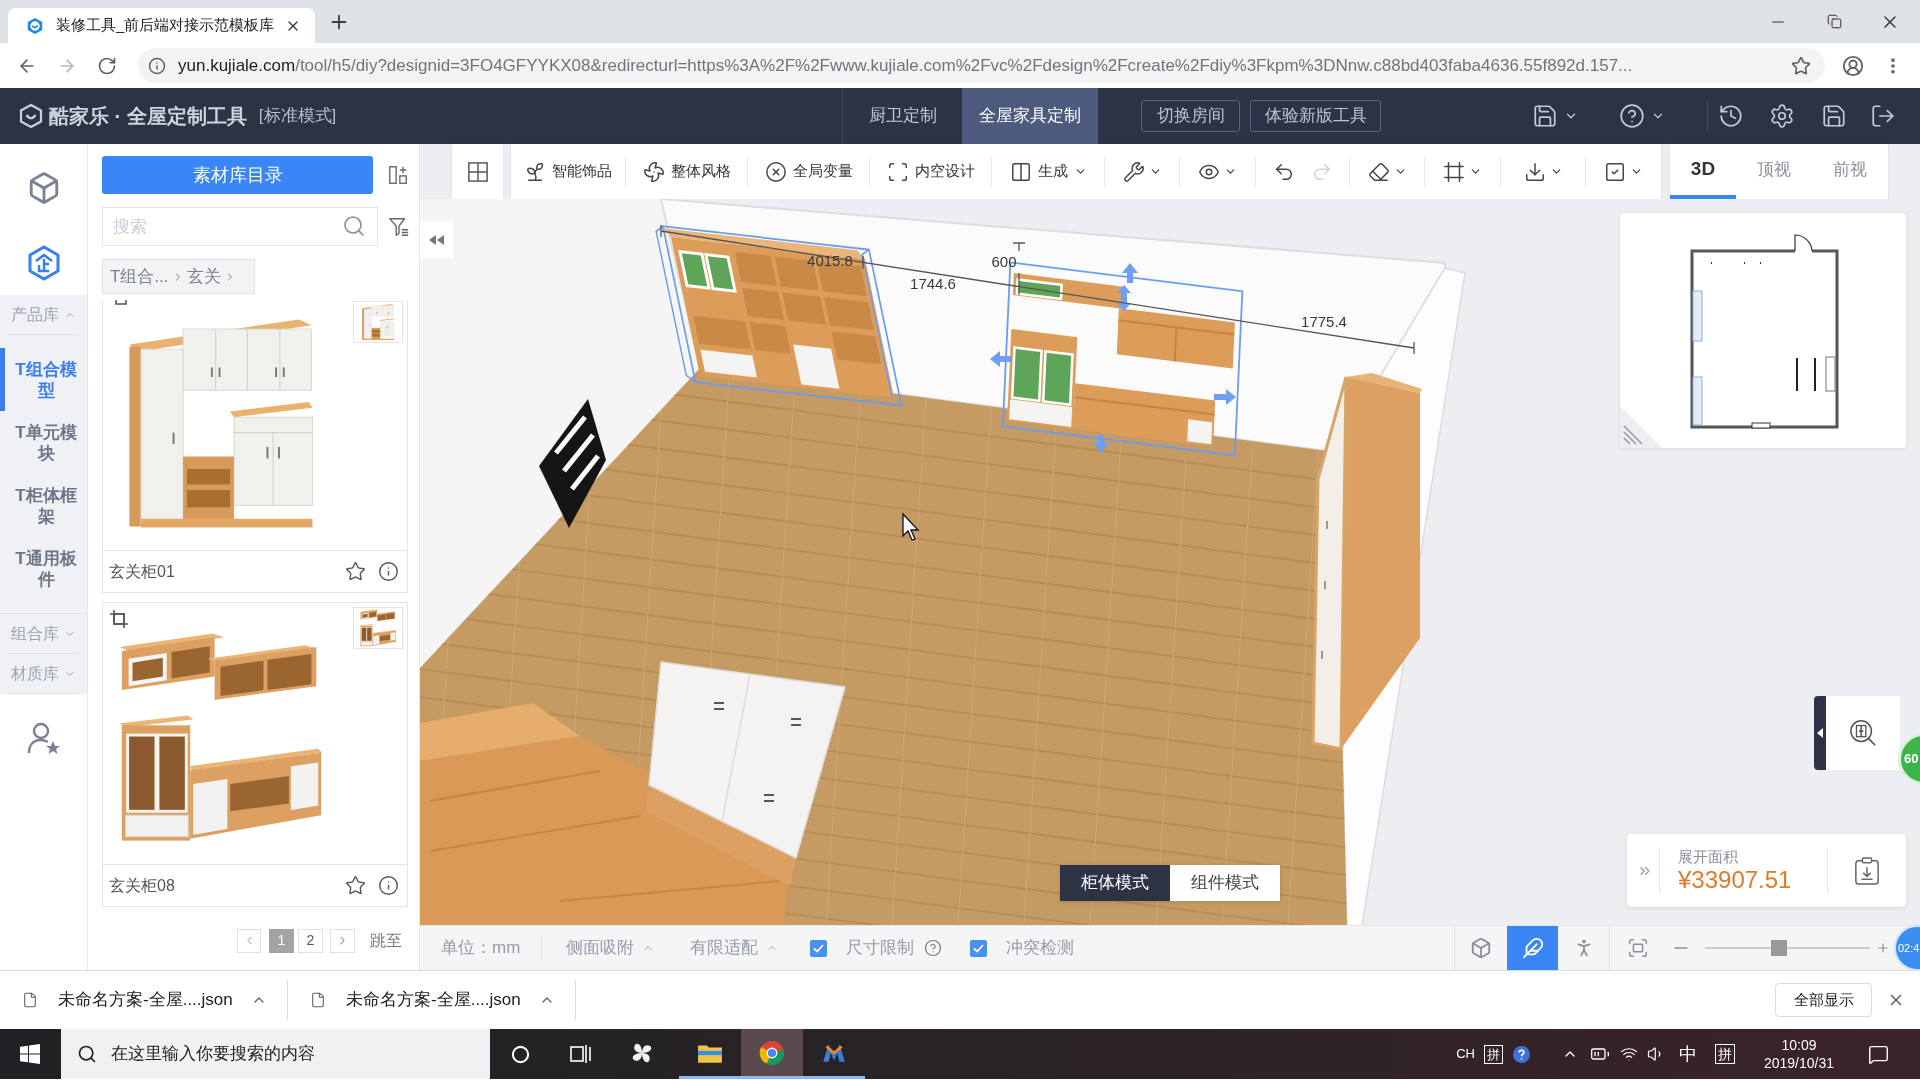 The image size is (1920, 1080). What do you see at coordinates (1481, 948) in the screenshot?
I see `cube-icon` at bounding box center [1481, 948].